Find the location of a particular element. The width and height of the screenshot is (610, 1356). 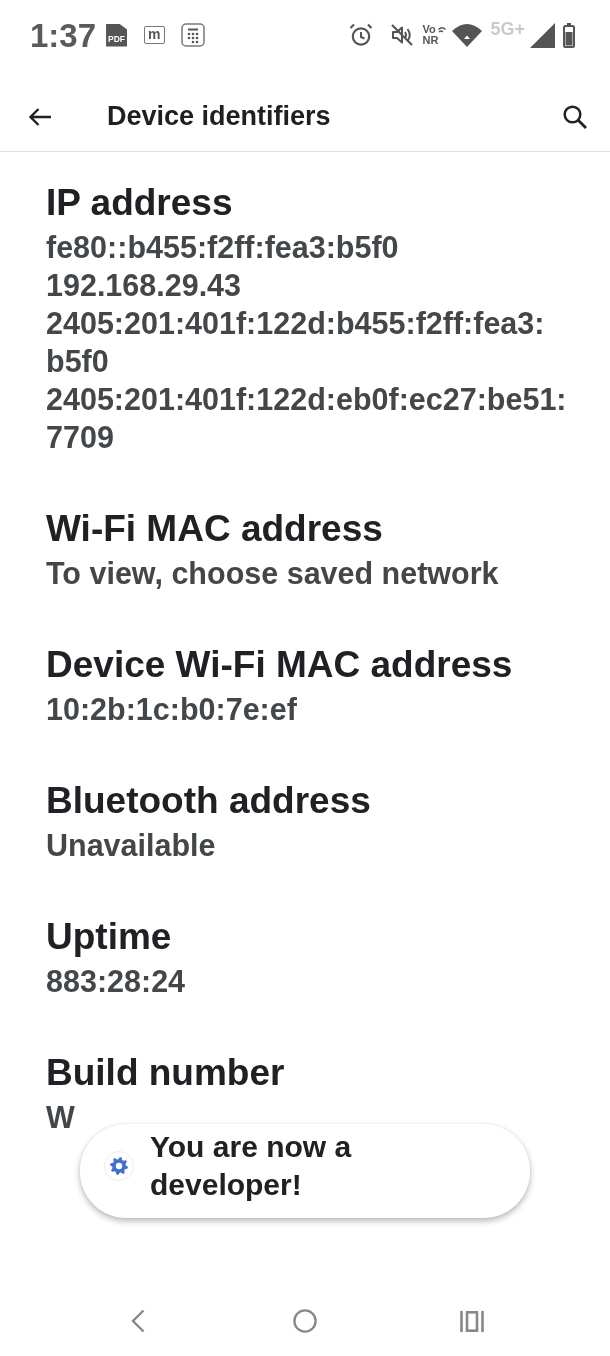

calling-waves-icon is located at coordinates (442, 29).